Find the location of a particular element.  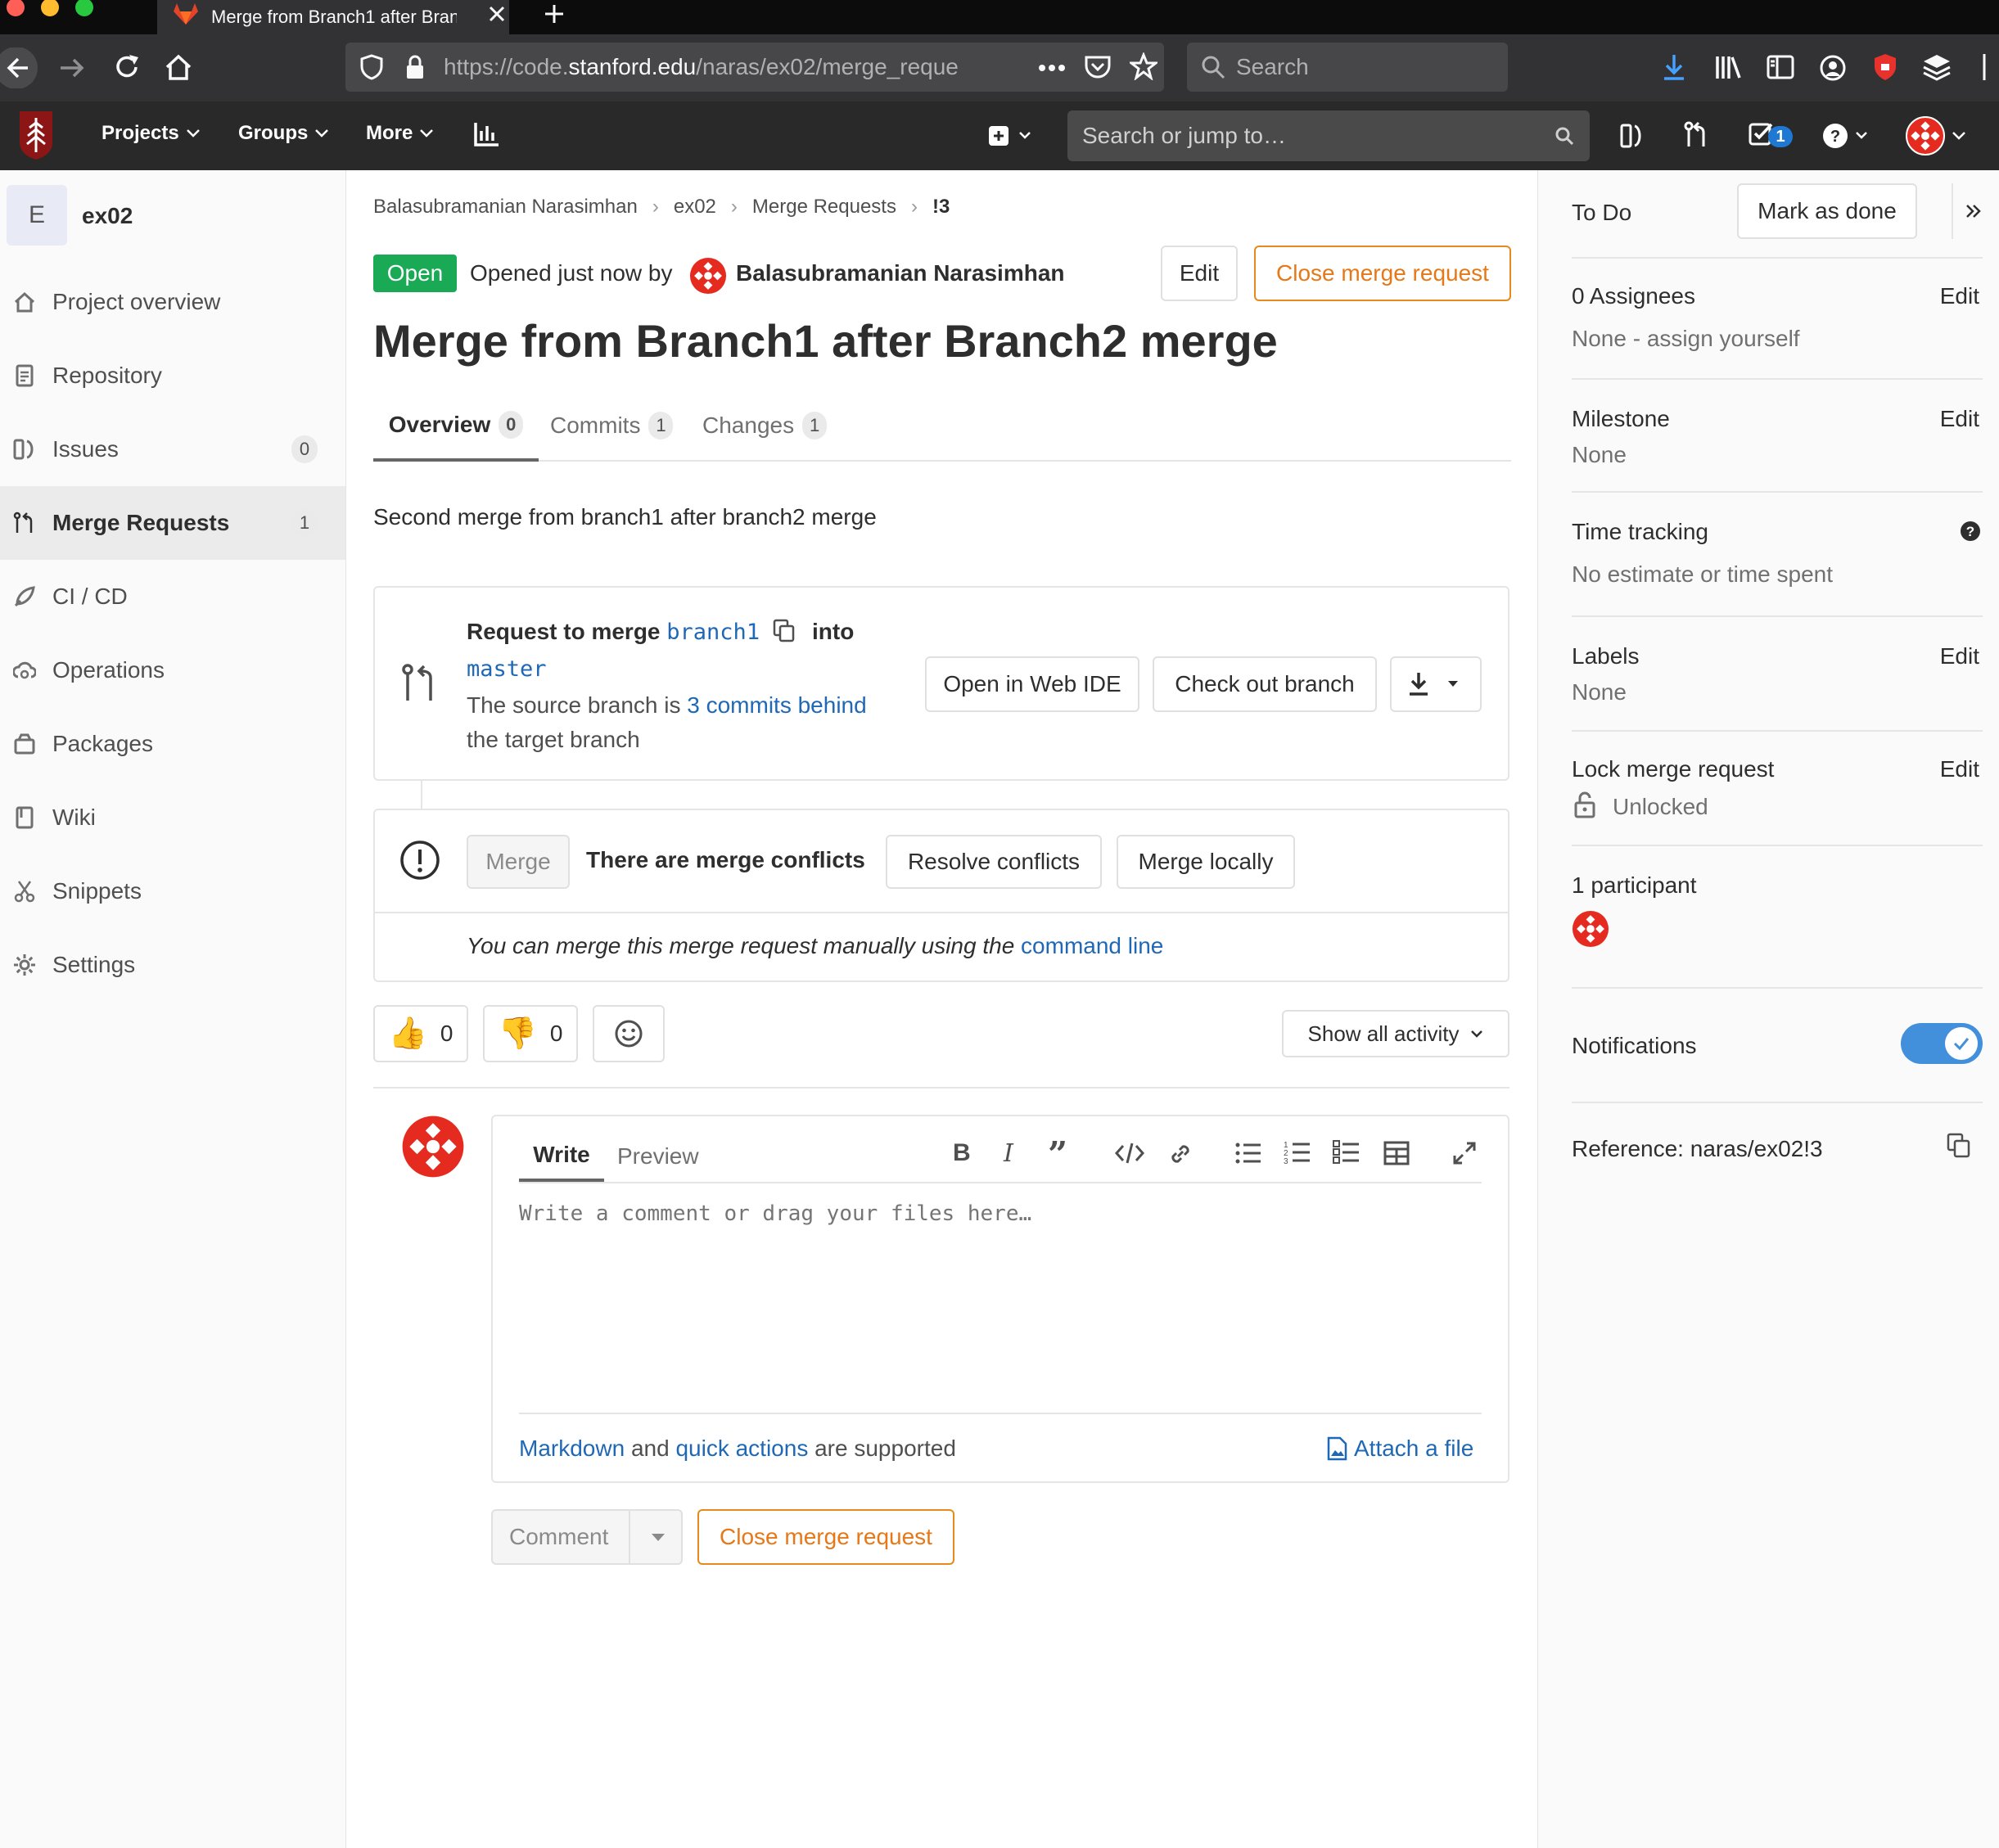

user-menu is located at coordinates (1937, 136).